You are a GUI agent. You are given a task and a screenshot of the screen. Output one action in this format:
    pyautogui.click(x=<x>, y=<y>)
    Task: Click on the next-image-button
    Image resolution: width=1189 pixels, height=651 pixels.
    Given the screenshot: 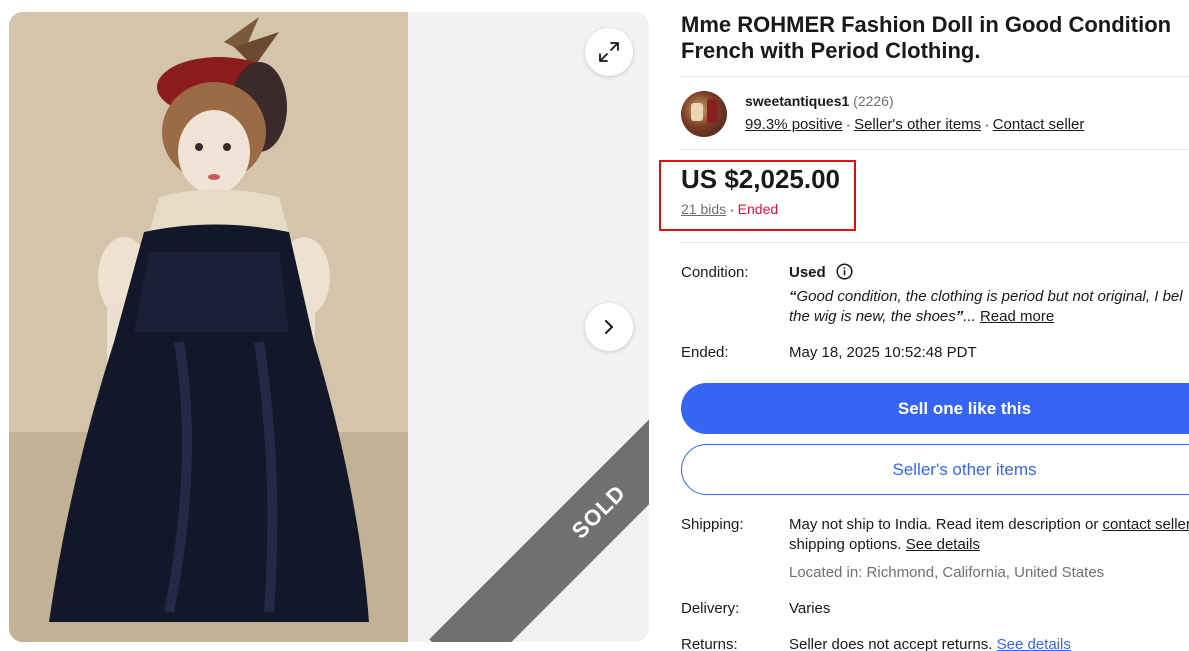 What is the action you would take?
    pyautogui.click(x=609, y=327)
    